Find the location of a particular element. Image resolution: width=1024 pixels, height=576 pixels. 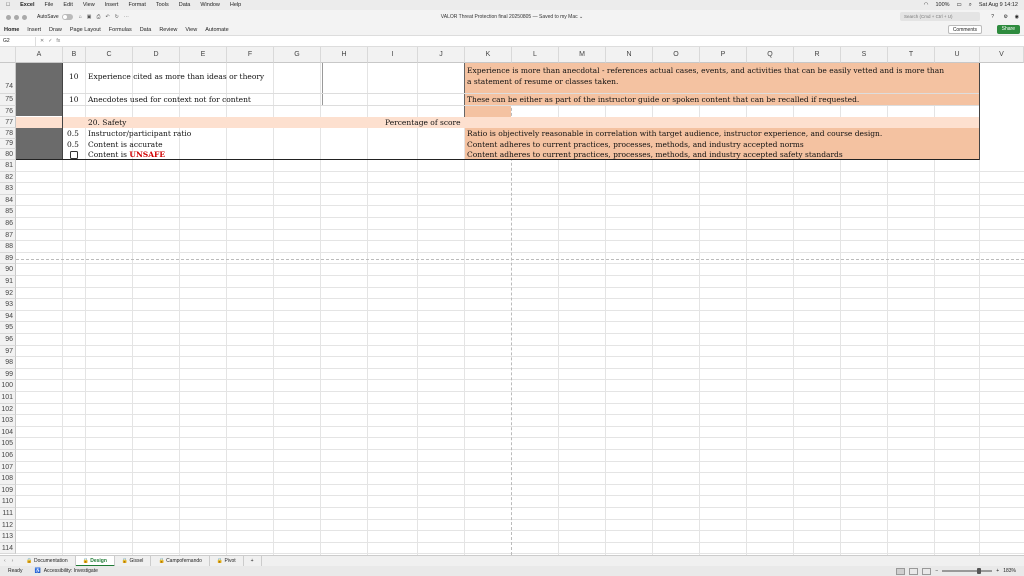

col-header-i: I is located at coordinates (393, 55).